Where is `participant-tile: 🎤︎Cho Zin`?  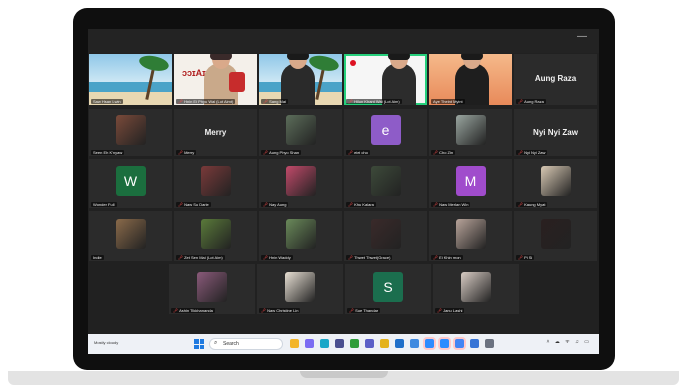
participant-tile: 🎤︎Cho Zin is located at coordinates (470, 132).